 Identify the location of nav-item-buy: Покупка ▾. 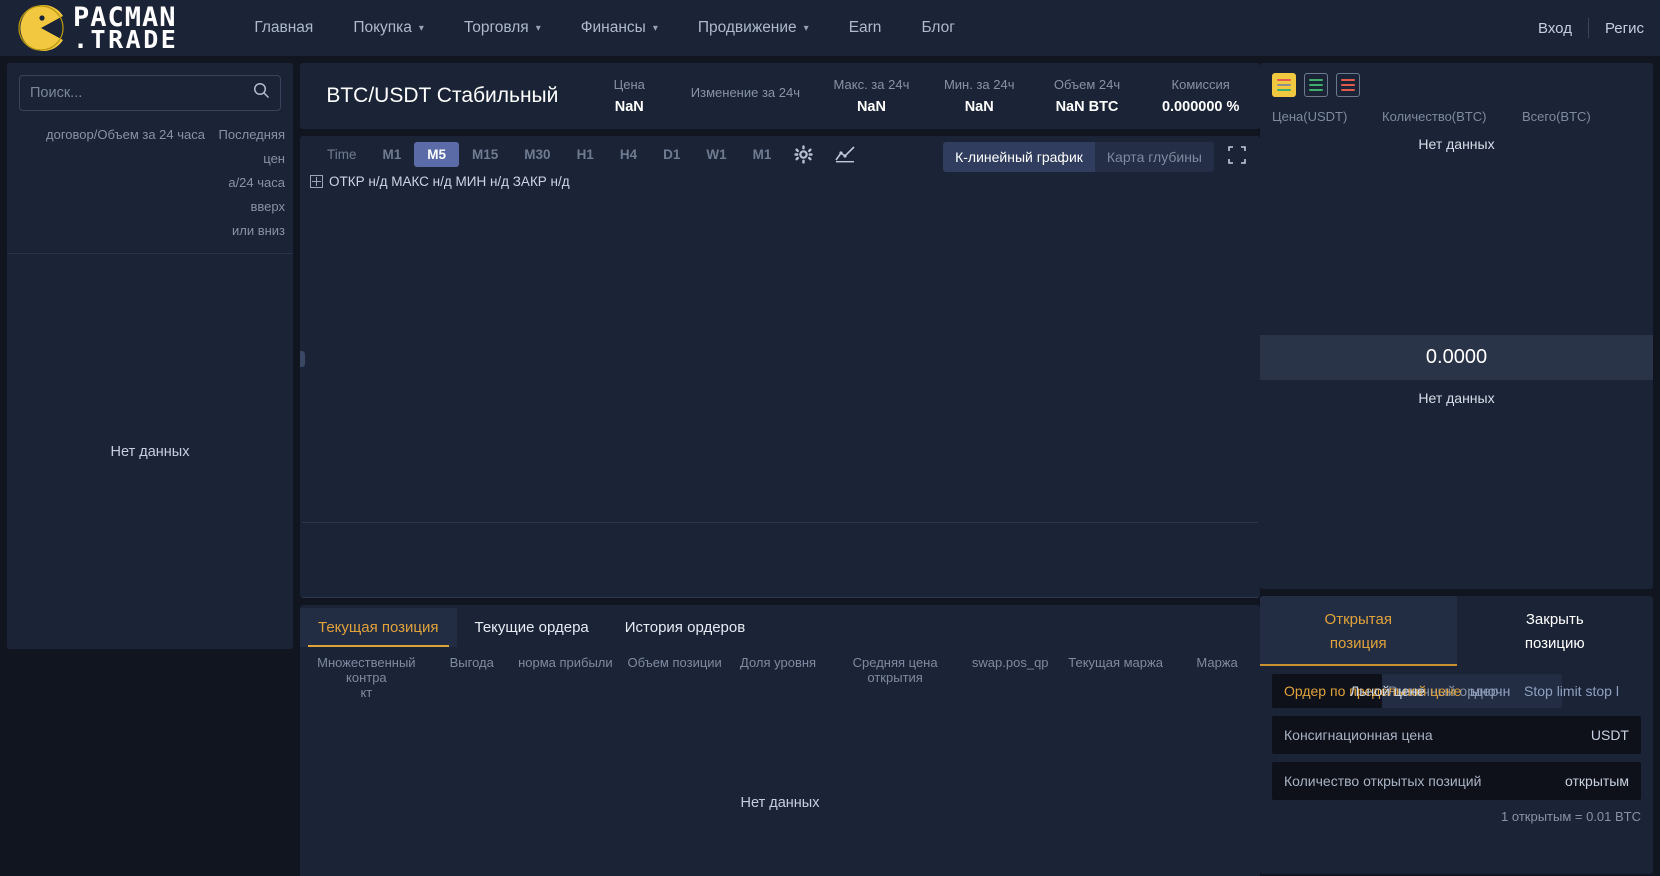
(388, 28).